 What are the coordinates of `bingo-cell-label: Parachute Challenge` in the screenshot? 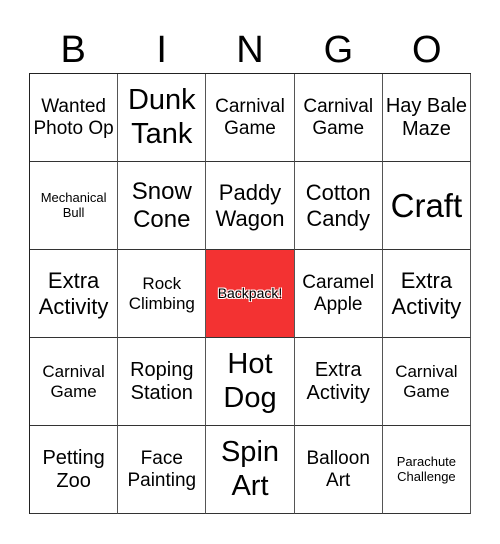 It's located at (426, 468).